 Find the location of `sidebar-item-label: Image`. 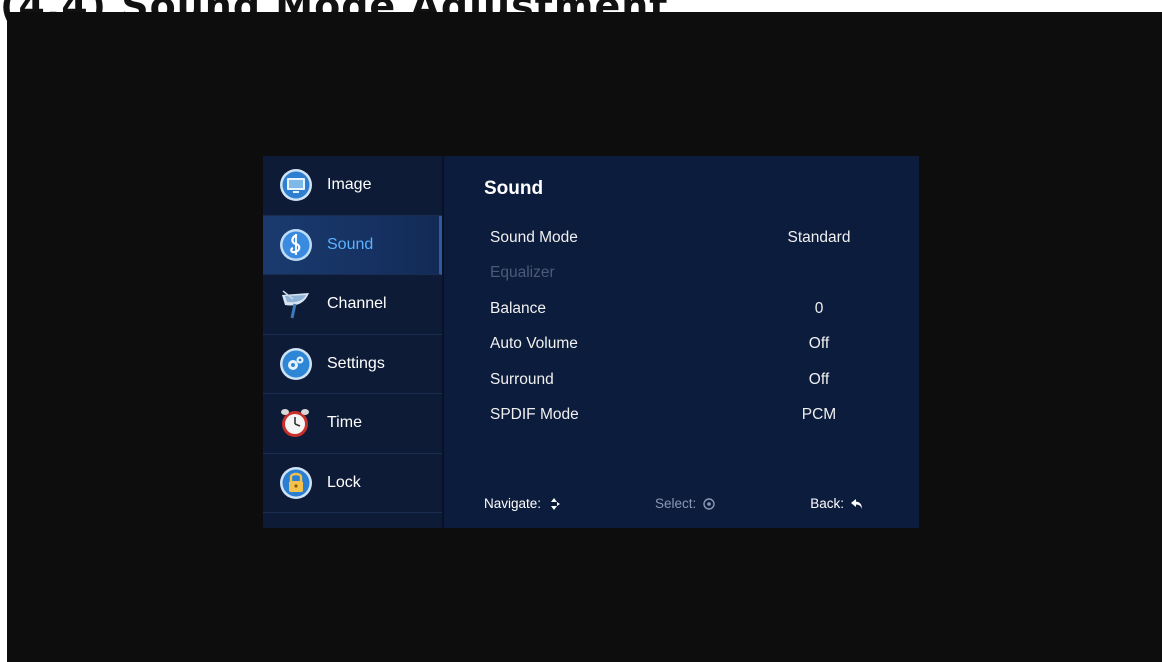

sidebar-item-label: Image is located at coordinates (349, 185).